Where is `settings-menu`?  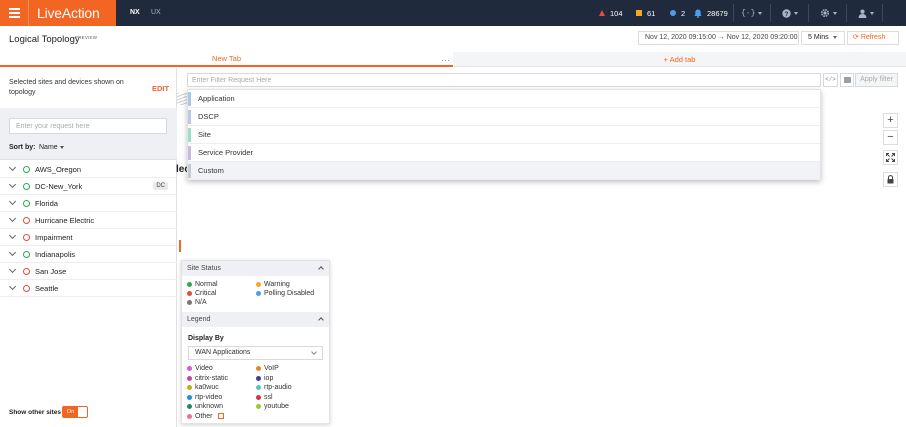
settings-menu is located at coordinates (828, 13).